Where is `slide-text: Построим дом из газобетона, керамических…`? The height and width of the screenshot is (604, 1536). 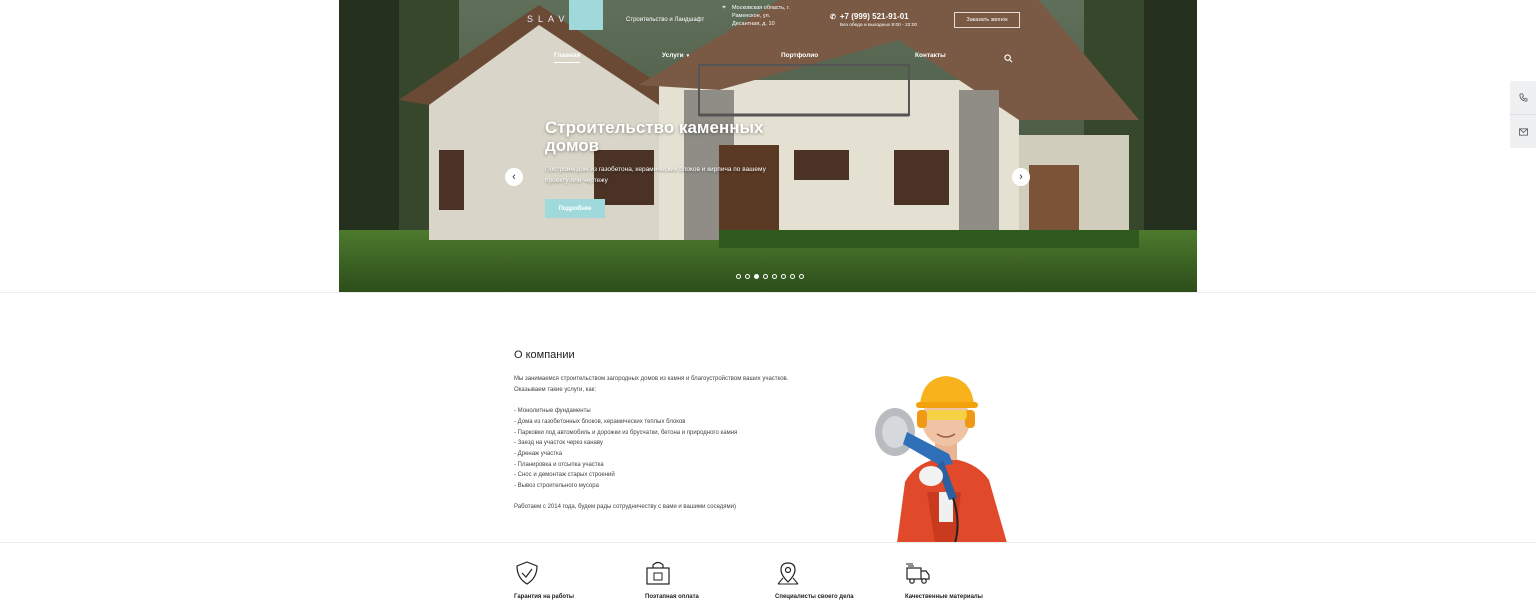
slide-text: Построим дом из газобетона, керамических… is located at coordinates (655, 175).